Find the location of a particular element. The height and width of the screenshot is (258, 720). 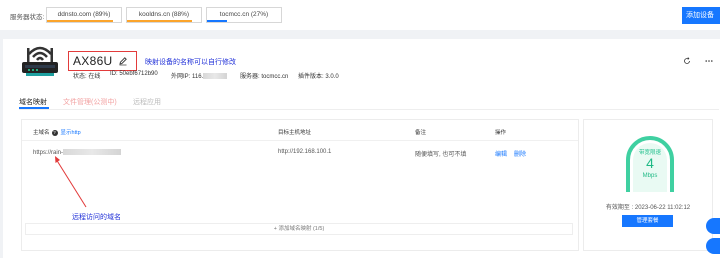

server-value: tocmcc.cn is located at coordinates (275, 77).